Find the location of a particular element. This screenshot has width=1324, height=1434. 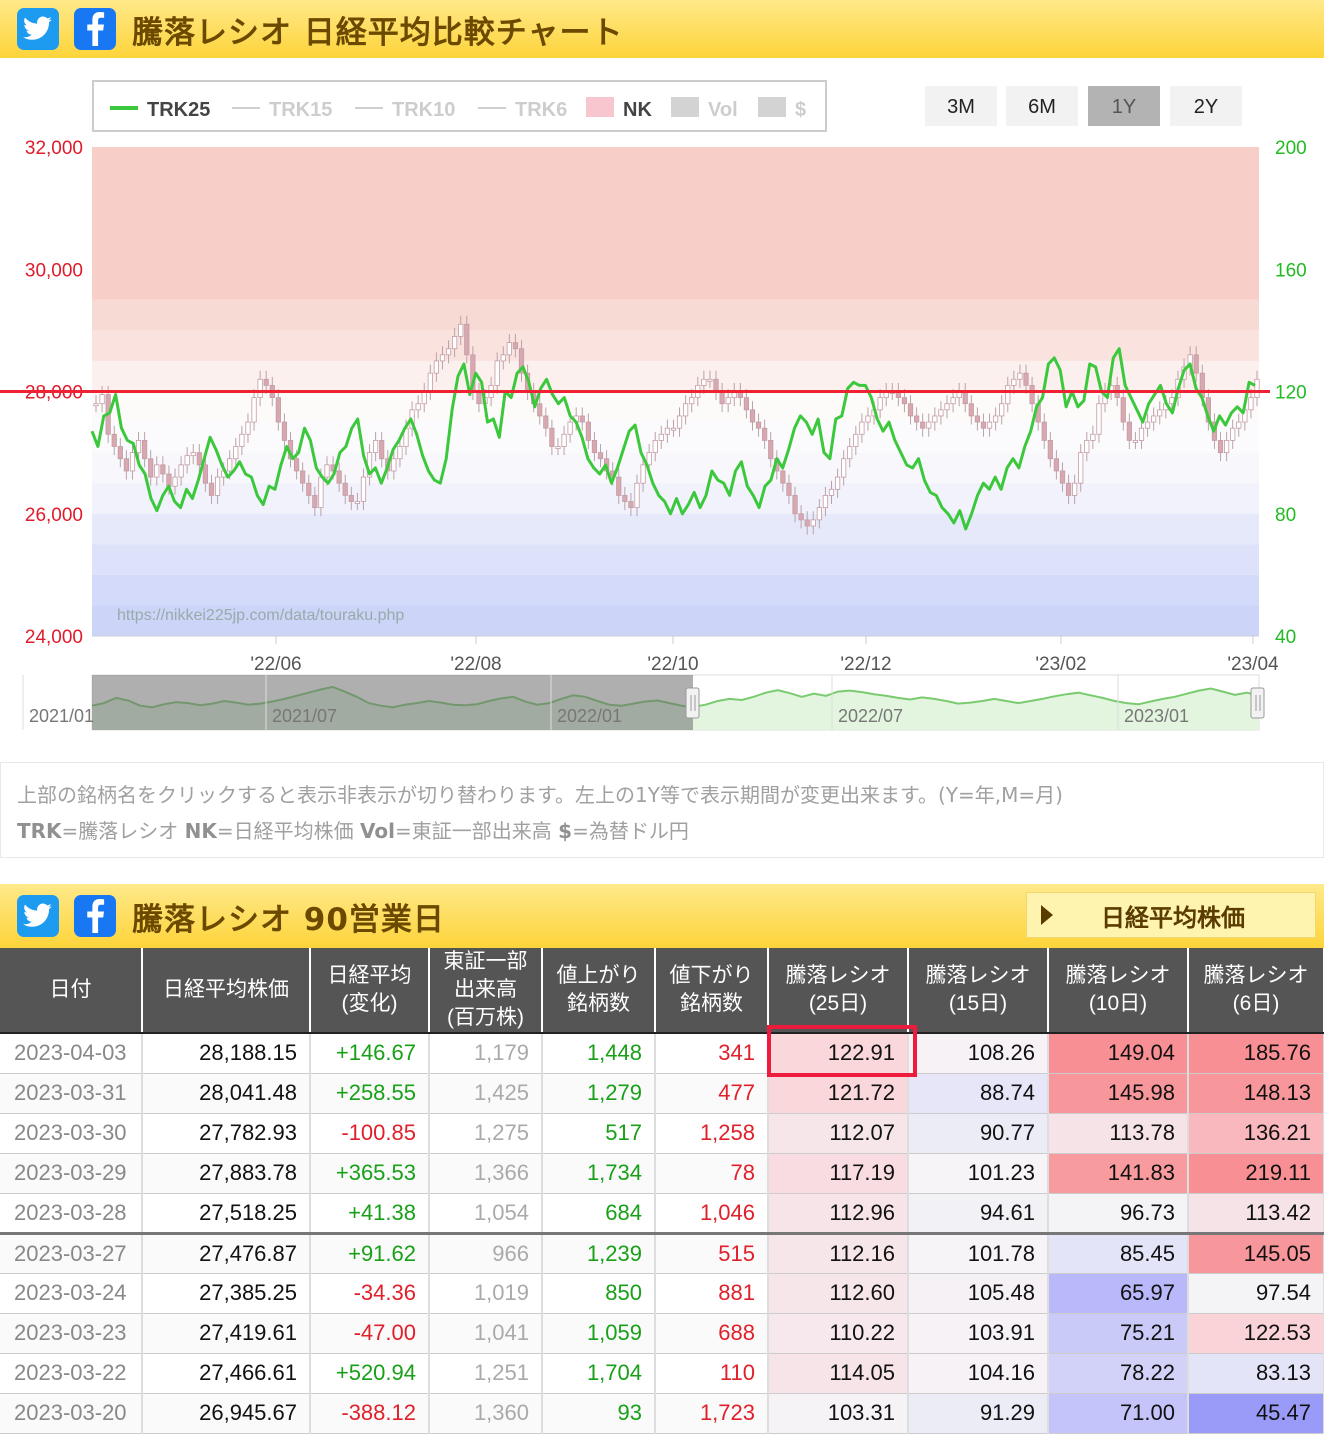

legend-item-trk25: TRK25 is located at coordinates (178, 110).